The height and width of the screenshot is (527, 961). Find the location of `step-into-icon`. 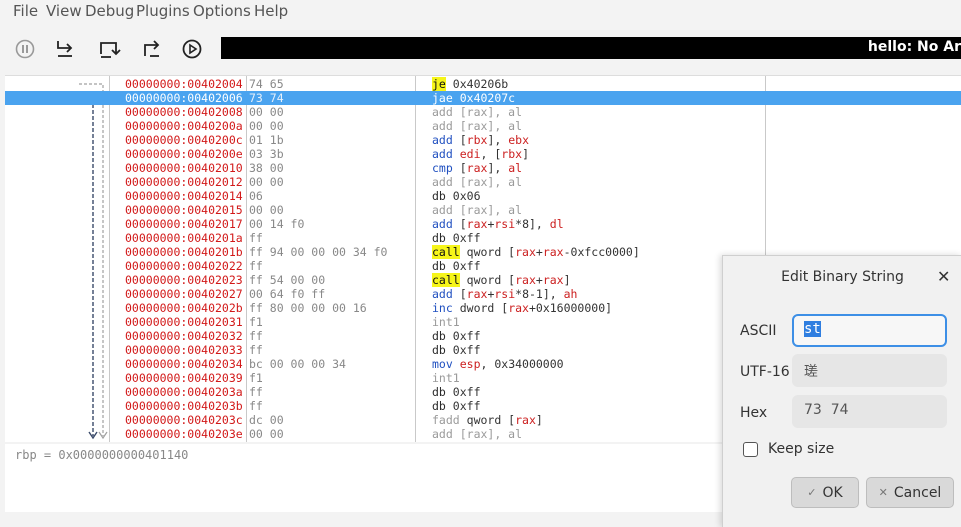

step-into-icon is located at coordinates (65, 49).